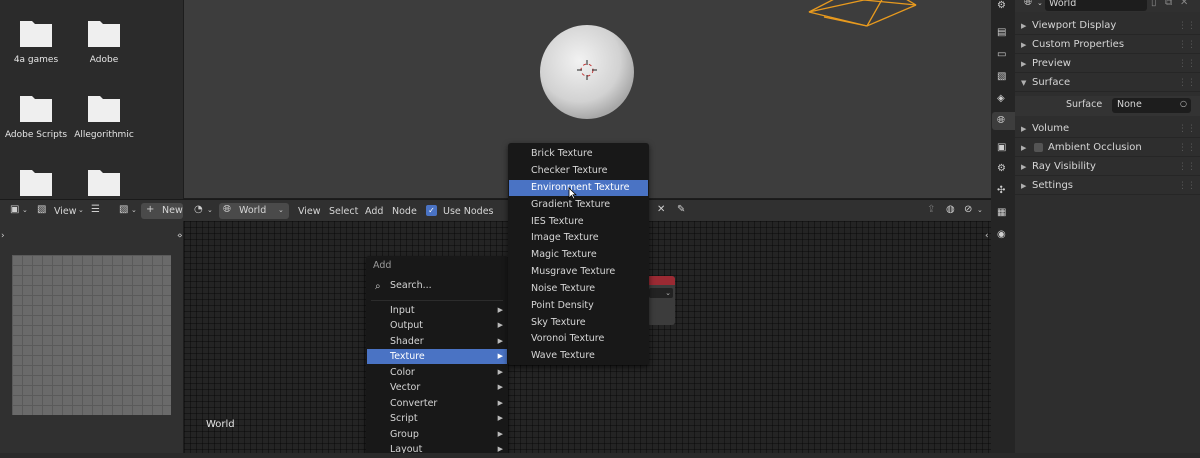 Image resolution: width=1200 pixels, height=458 pixels. What do you see at coordinates (1001, 33) in the screenshot?
I see `render-properties-icon: ▤` at bounding box center [1001, 33].